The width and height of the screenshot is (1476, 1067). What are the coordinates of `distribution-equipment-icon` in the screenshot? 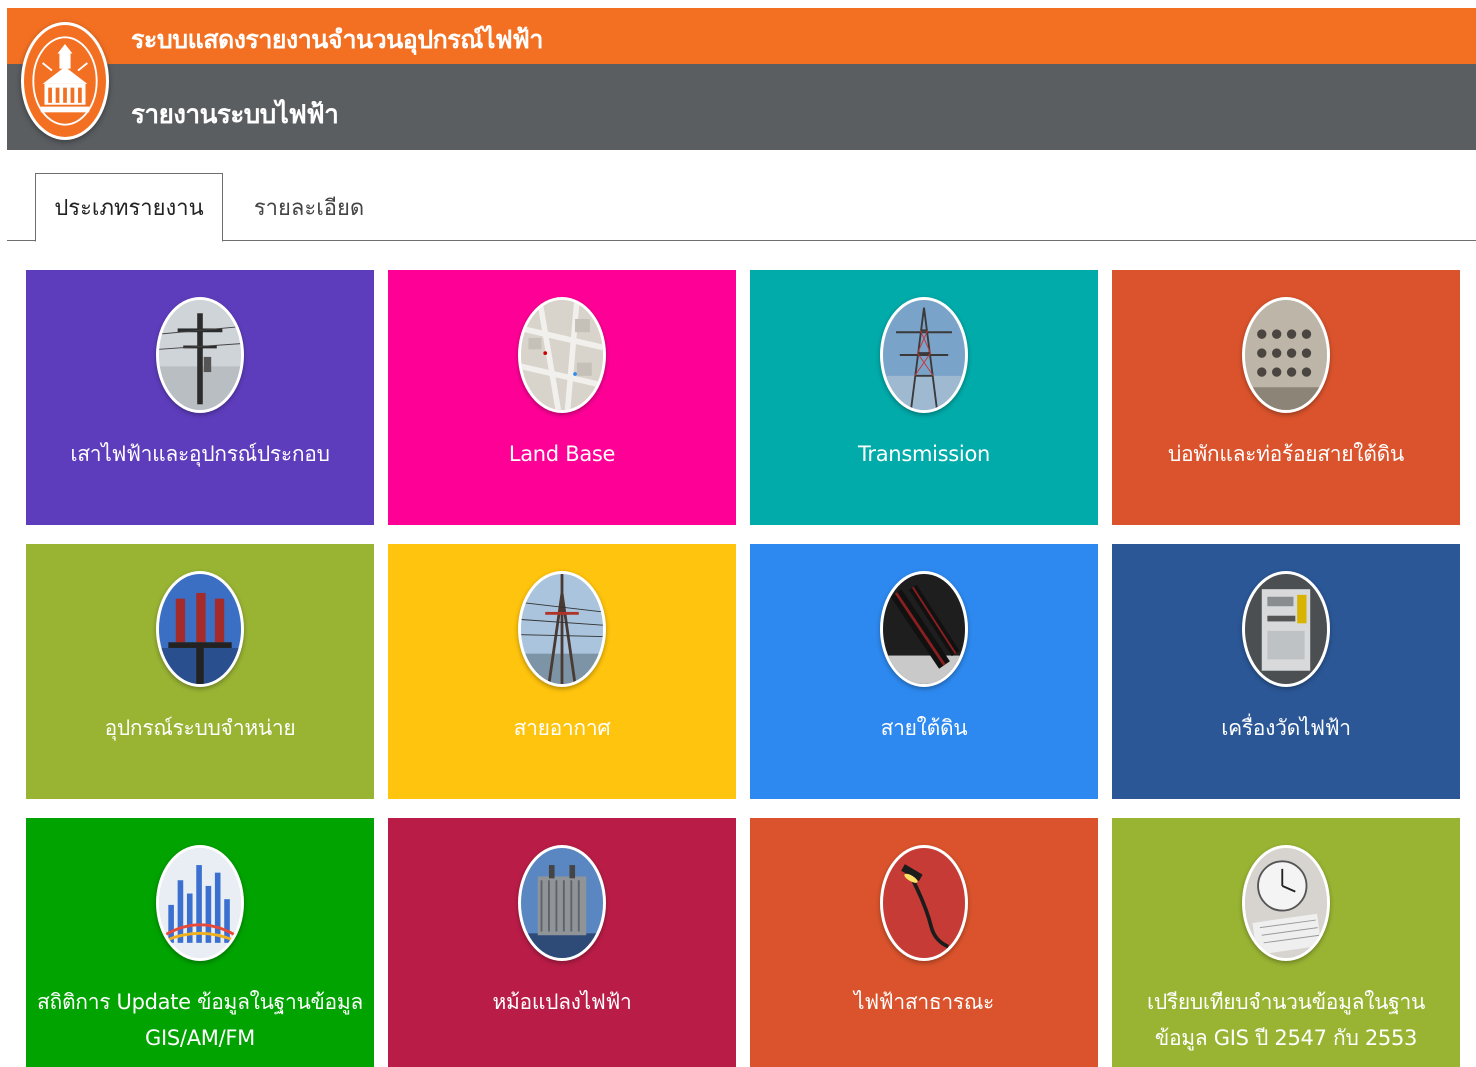 It's located at (200, 629).